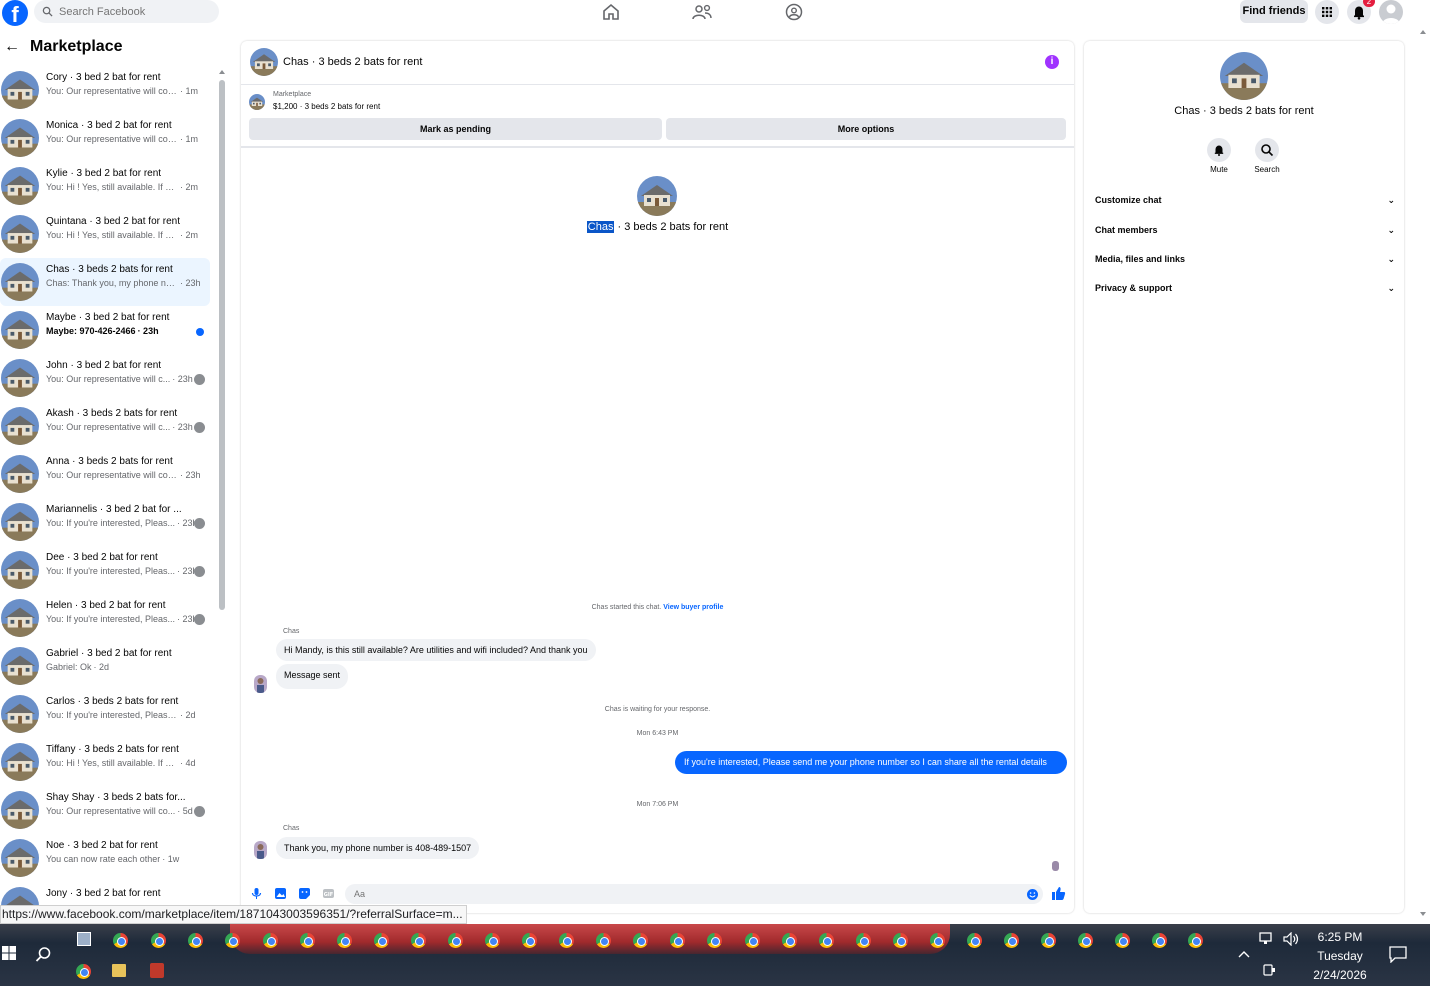  What do you see at coordinates (794, 12) in the screenshot?
I see `groups-icon` at bounding box center [794, 12].